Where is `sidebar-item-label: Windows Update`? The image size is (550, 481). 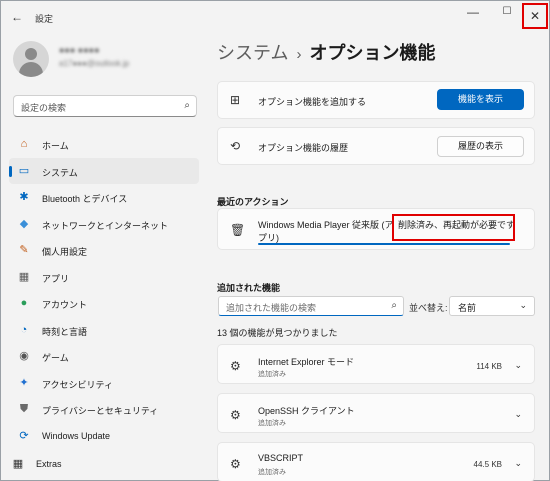
sidebar-item-label: Windows Update is located at coordinates (76, 435).